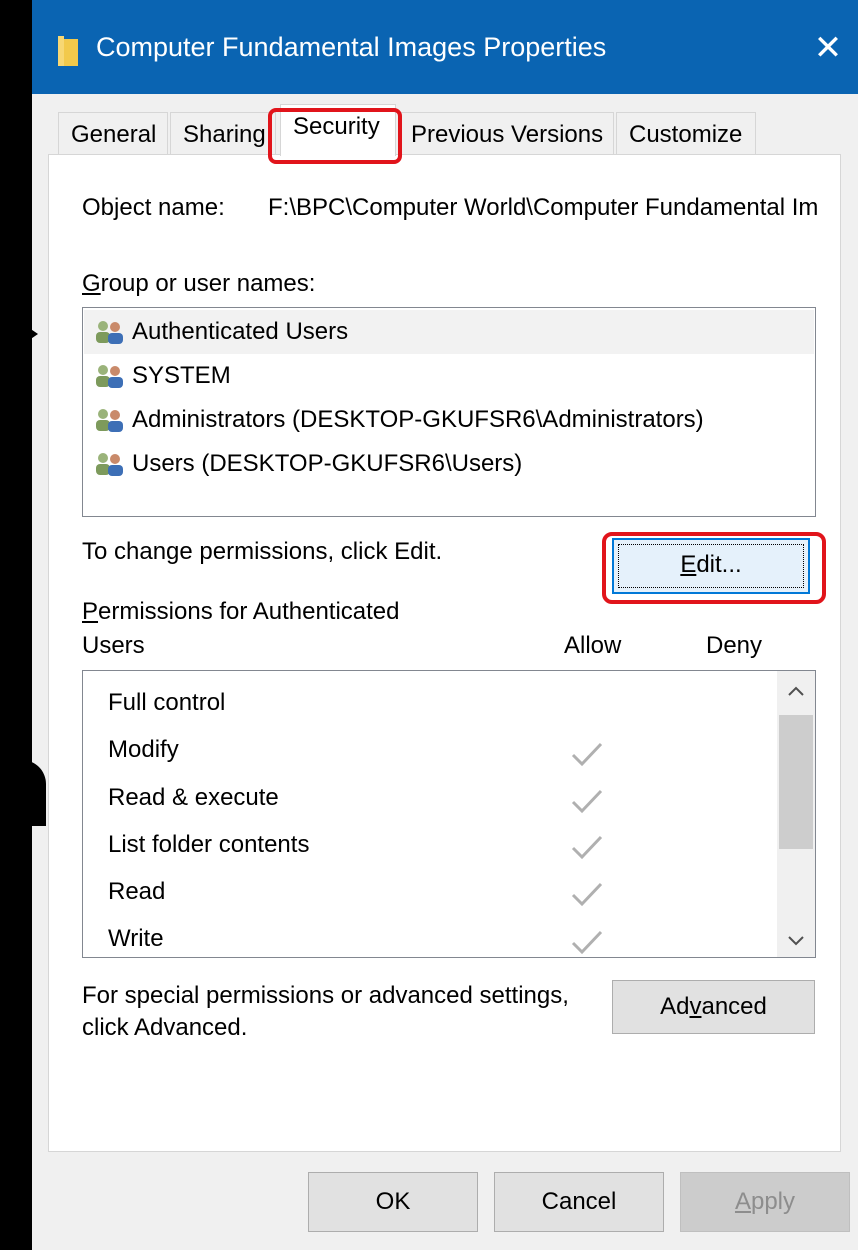  What do you see at coordinates (209, 844) in the screenshot?
I see `permission-list-folder-contents: List folder contents` at bounding box center [209, 844].